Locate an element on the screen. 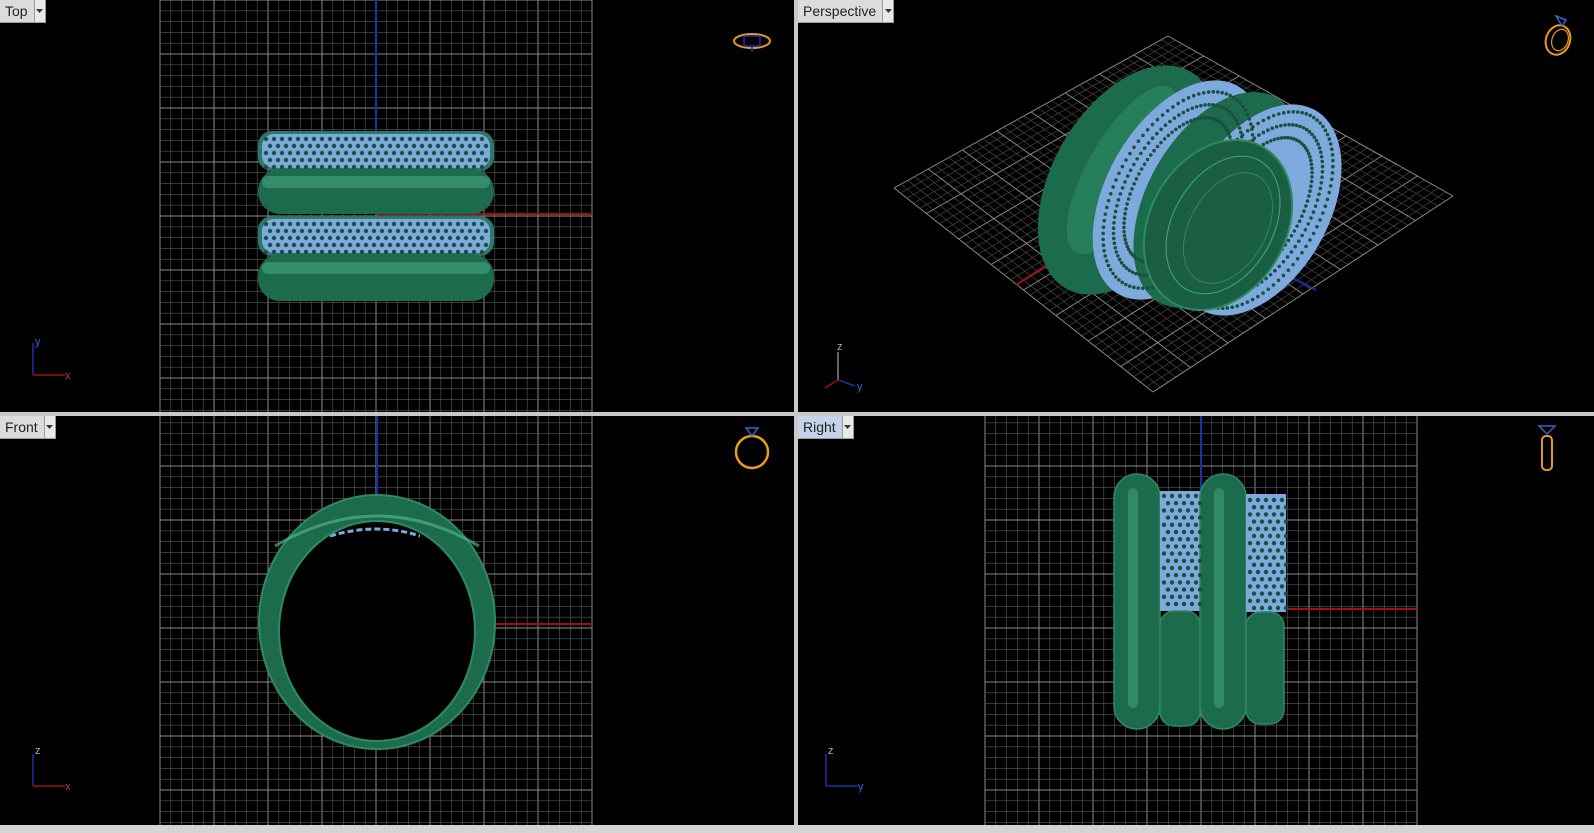 Image resolution: width=1594 pixels, height=833 pixels. viewport-title-top: Top is located at coordinates (23, 11).